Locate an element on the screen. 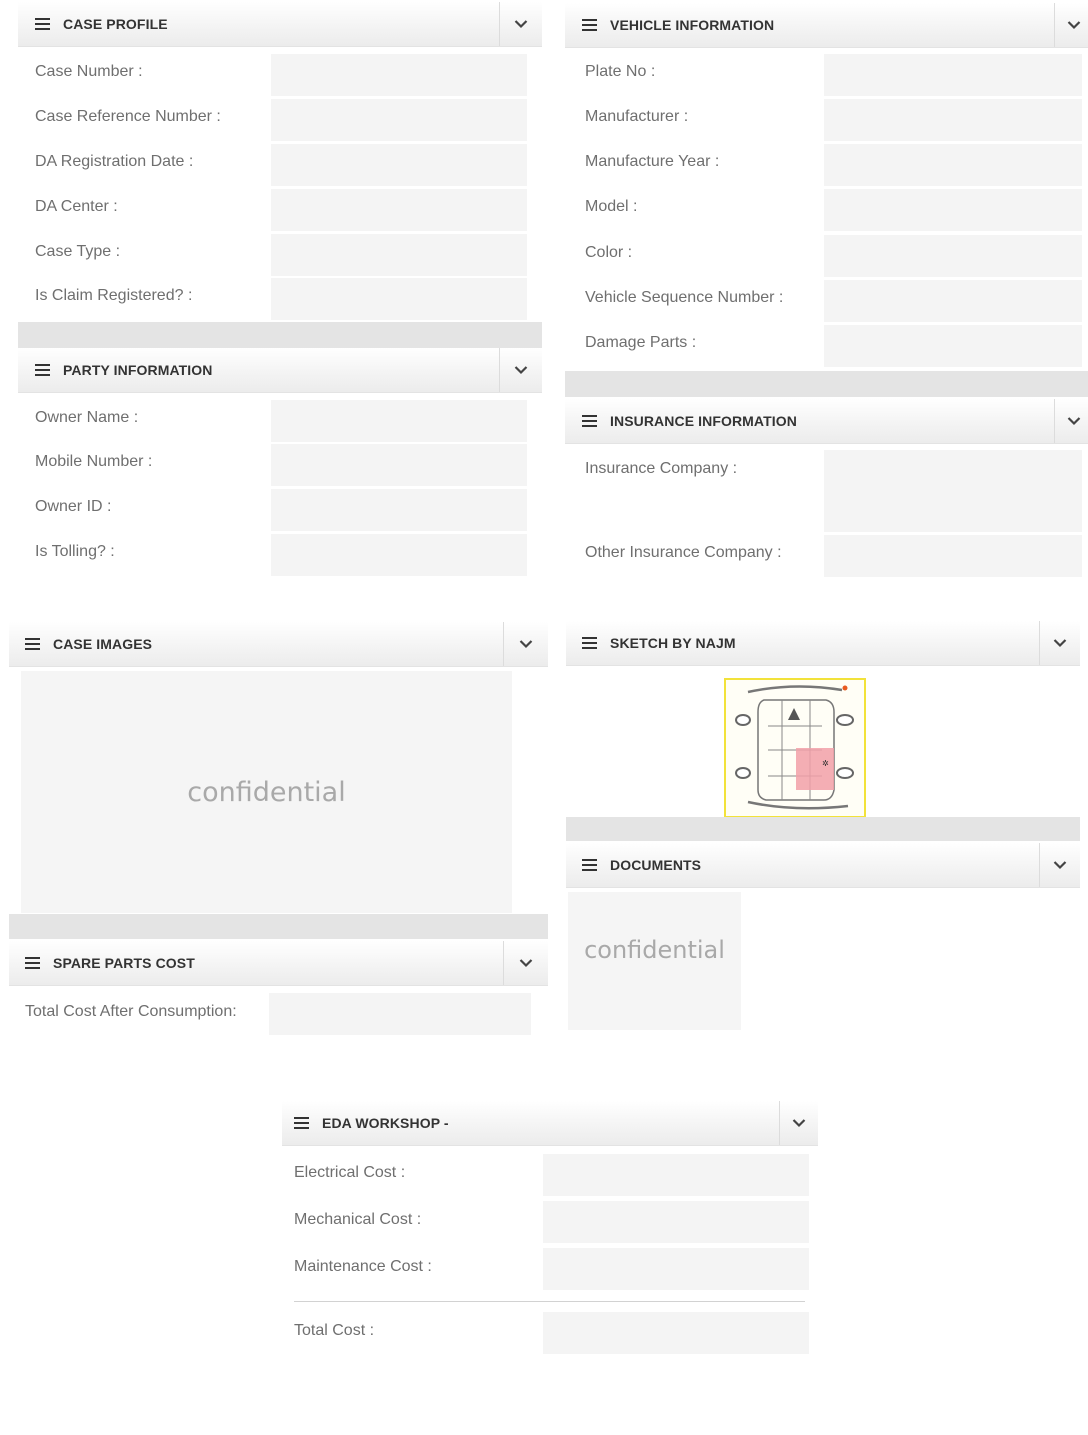 The width and height of the screenshot is (1088, 1435). vehicle-information-header: VEHICLE INFORMATION is located at coordinates (826, 25).